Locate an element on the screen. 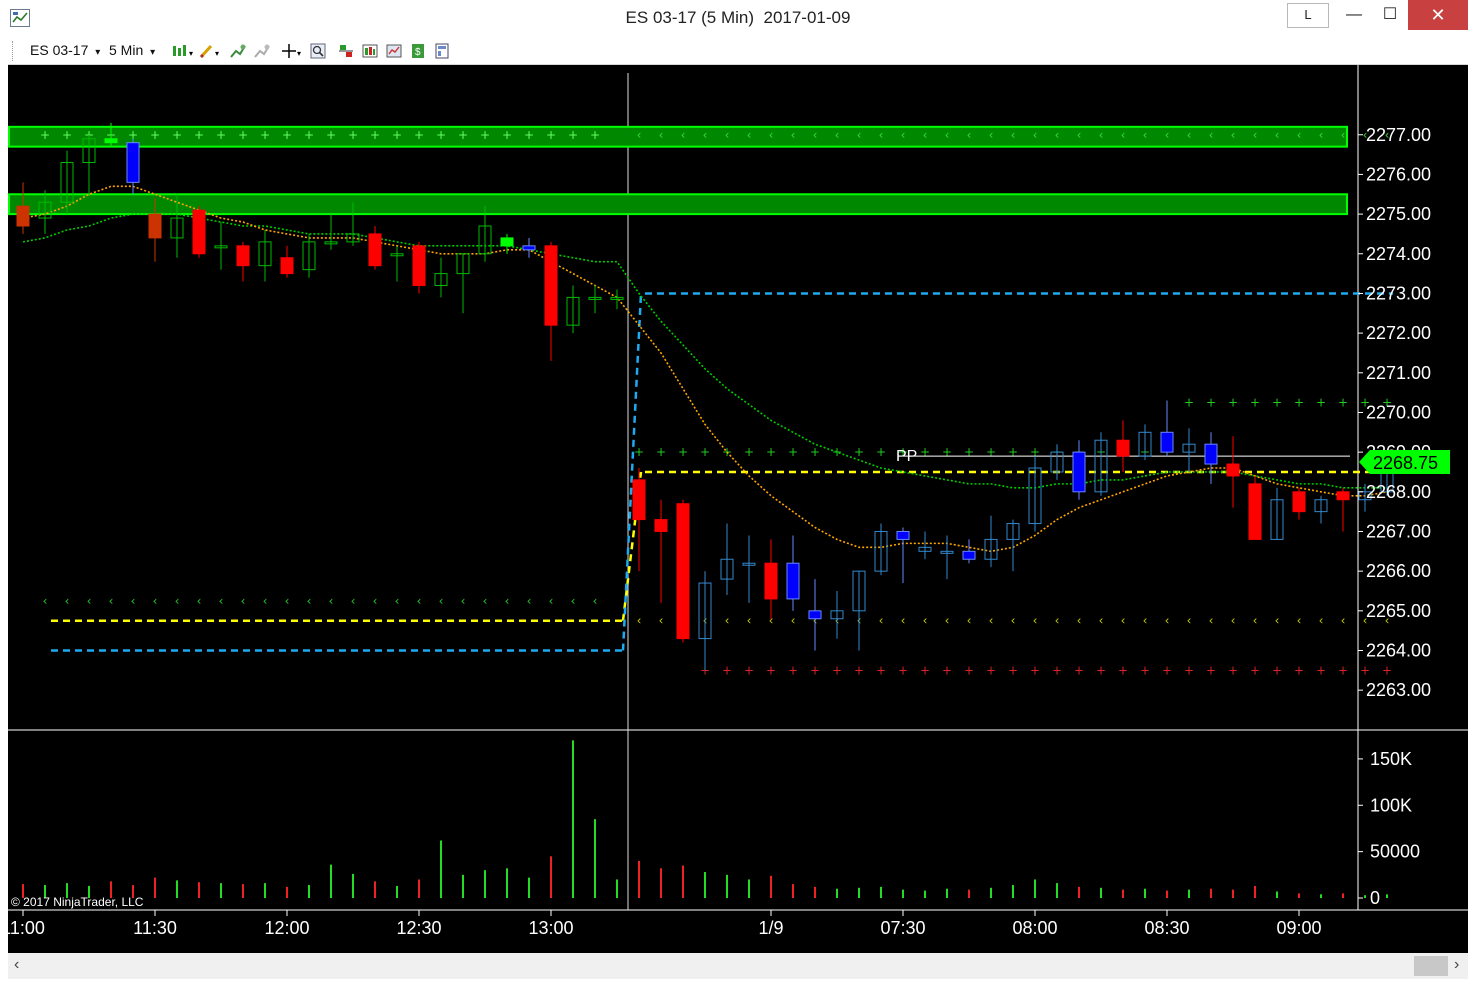 This screenshot has height=987, width=1476. time-tick-label: 09:00 is located at coordinates (1298, 928).